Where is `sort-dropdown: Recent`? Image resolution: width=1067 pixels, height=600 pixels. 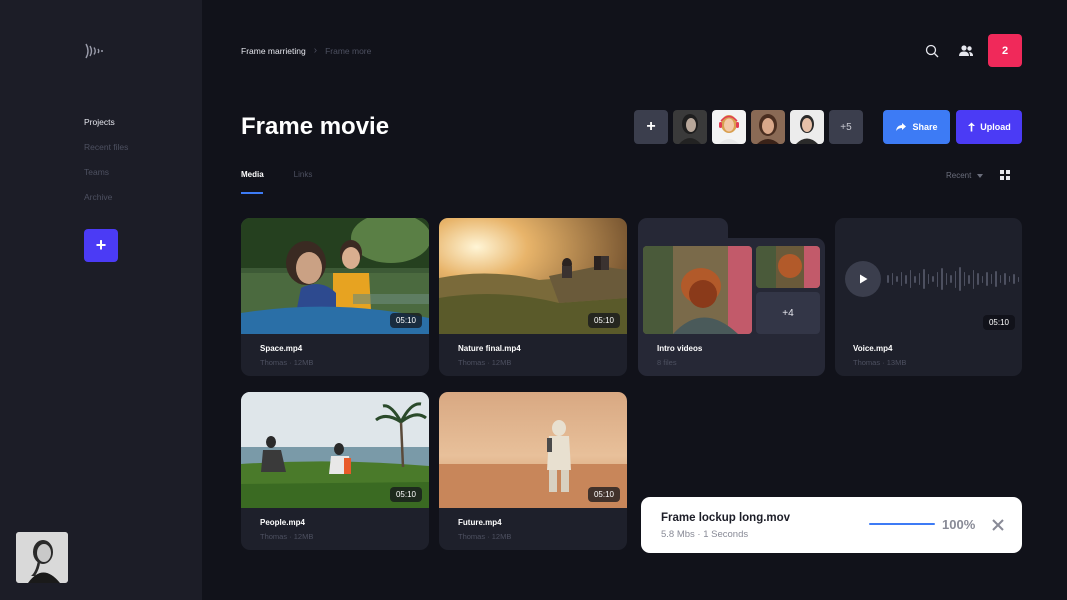 sort-dropdown: Recent is located at coordinates (965, 175).